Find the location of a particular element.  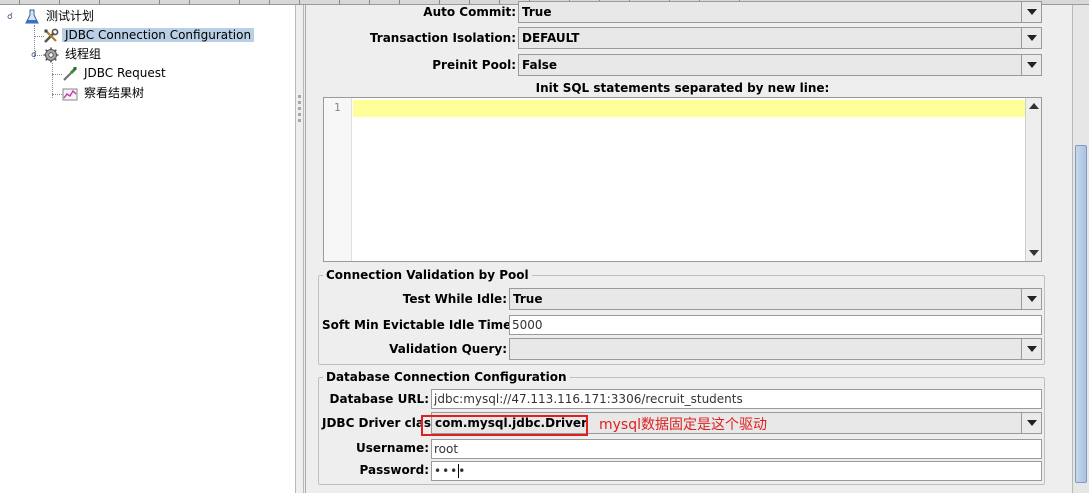

validation-query-label: Validation Query: is located at coordinates (448, 349).